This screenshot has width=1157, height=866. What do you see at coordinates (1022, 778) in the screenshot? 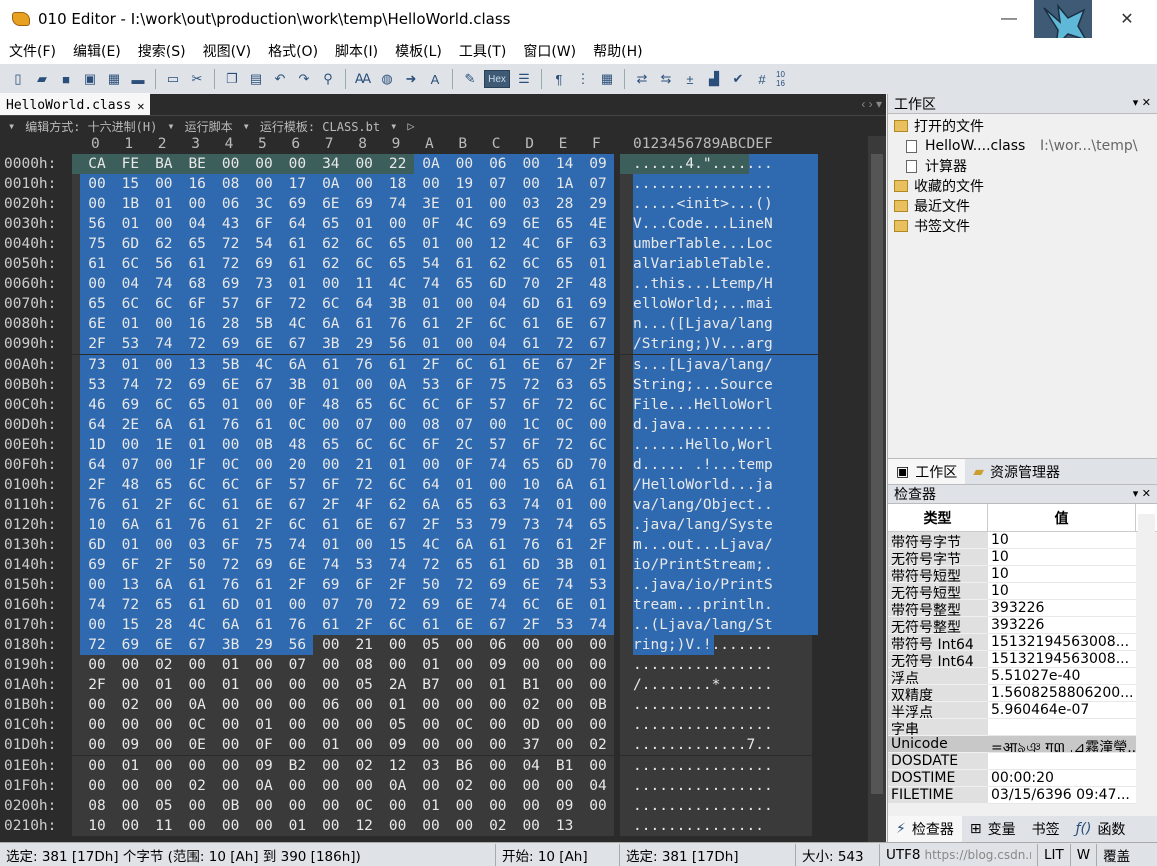
I see `inspector-row: DOSTIME 00:00:20` at bounding box center [1022, 778].